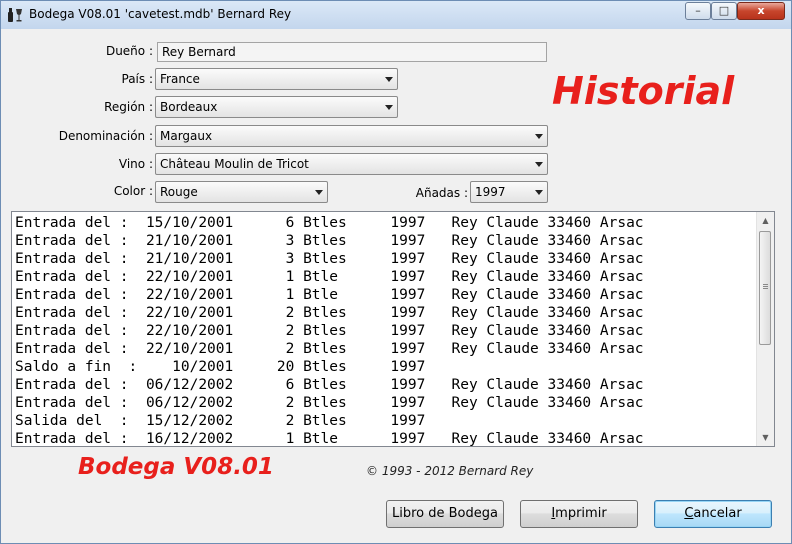 Image resolution: width=792 pixels, height=544 pixels. I want to click on window-title: Bodega V08.01 'cavetest.mdb' Bernard Rey, so click(160, 14).